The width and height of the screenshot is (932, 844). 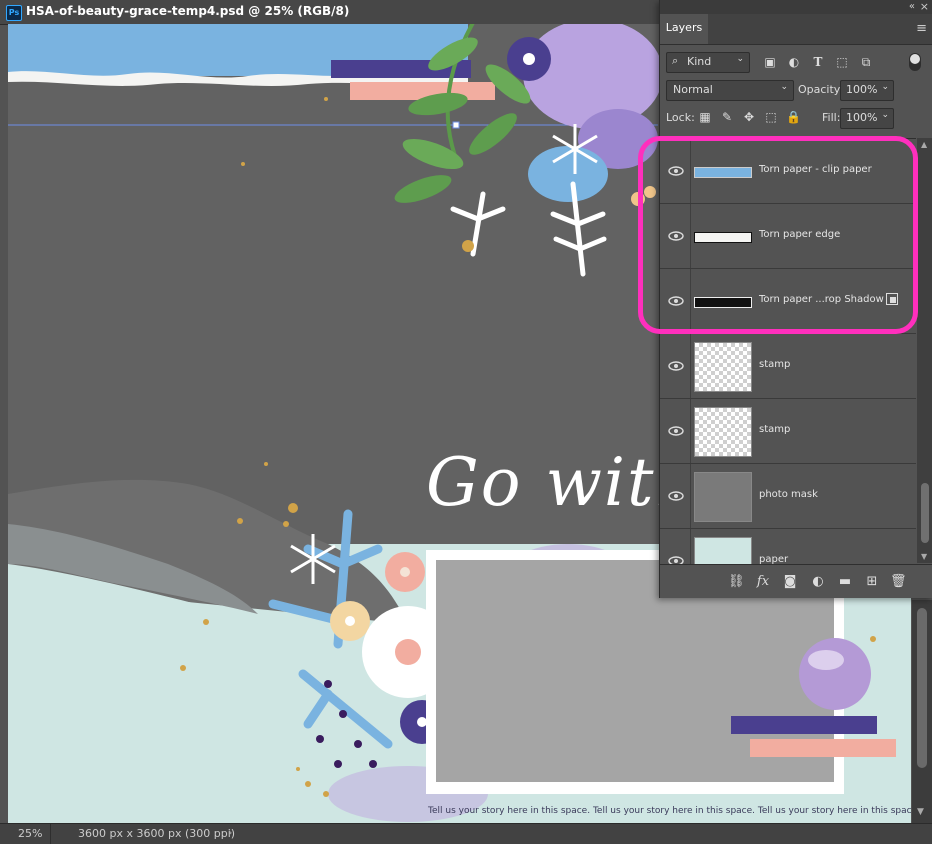 I want to click on lock-artboard-icon: ⬚, so click(x=771, y=117).